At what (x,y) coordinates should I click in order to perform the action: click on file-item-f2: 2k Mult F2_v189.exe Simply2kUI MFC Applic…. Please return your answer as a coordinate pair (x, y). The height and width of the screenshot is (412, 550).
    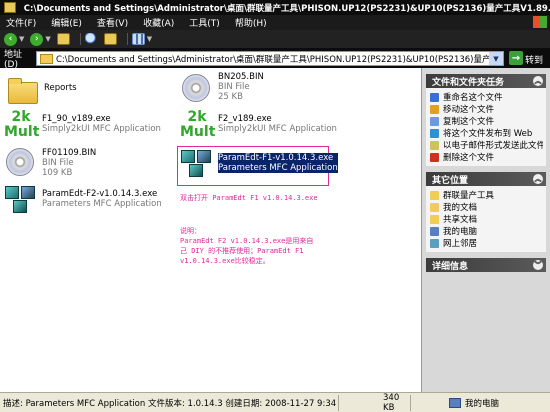
    Looking at the image, I should click on (258, 127).